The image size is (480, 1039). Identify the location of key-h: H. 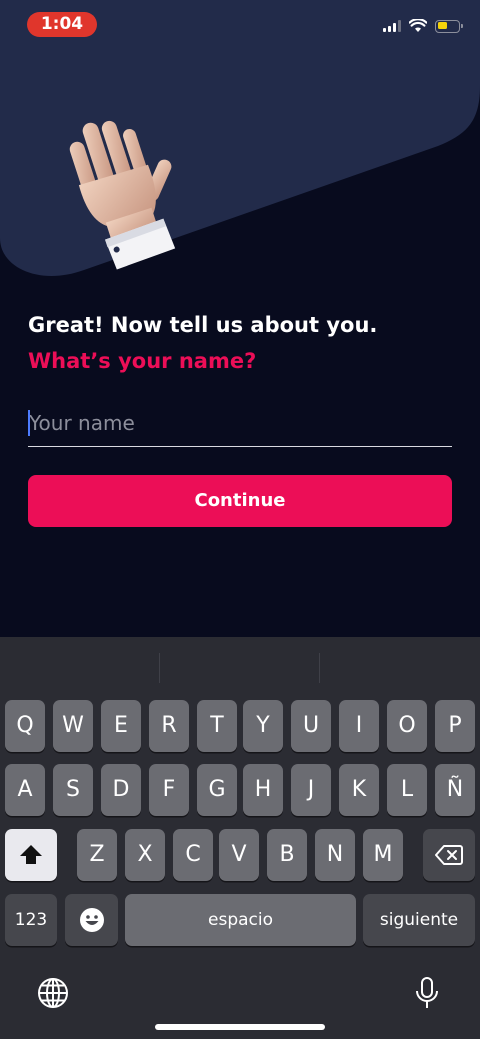
(263, 790).